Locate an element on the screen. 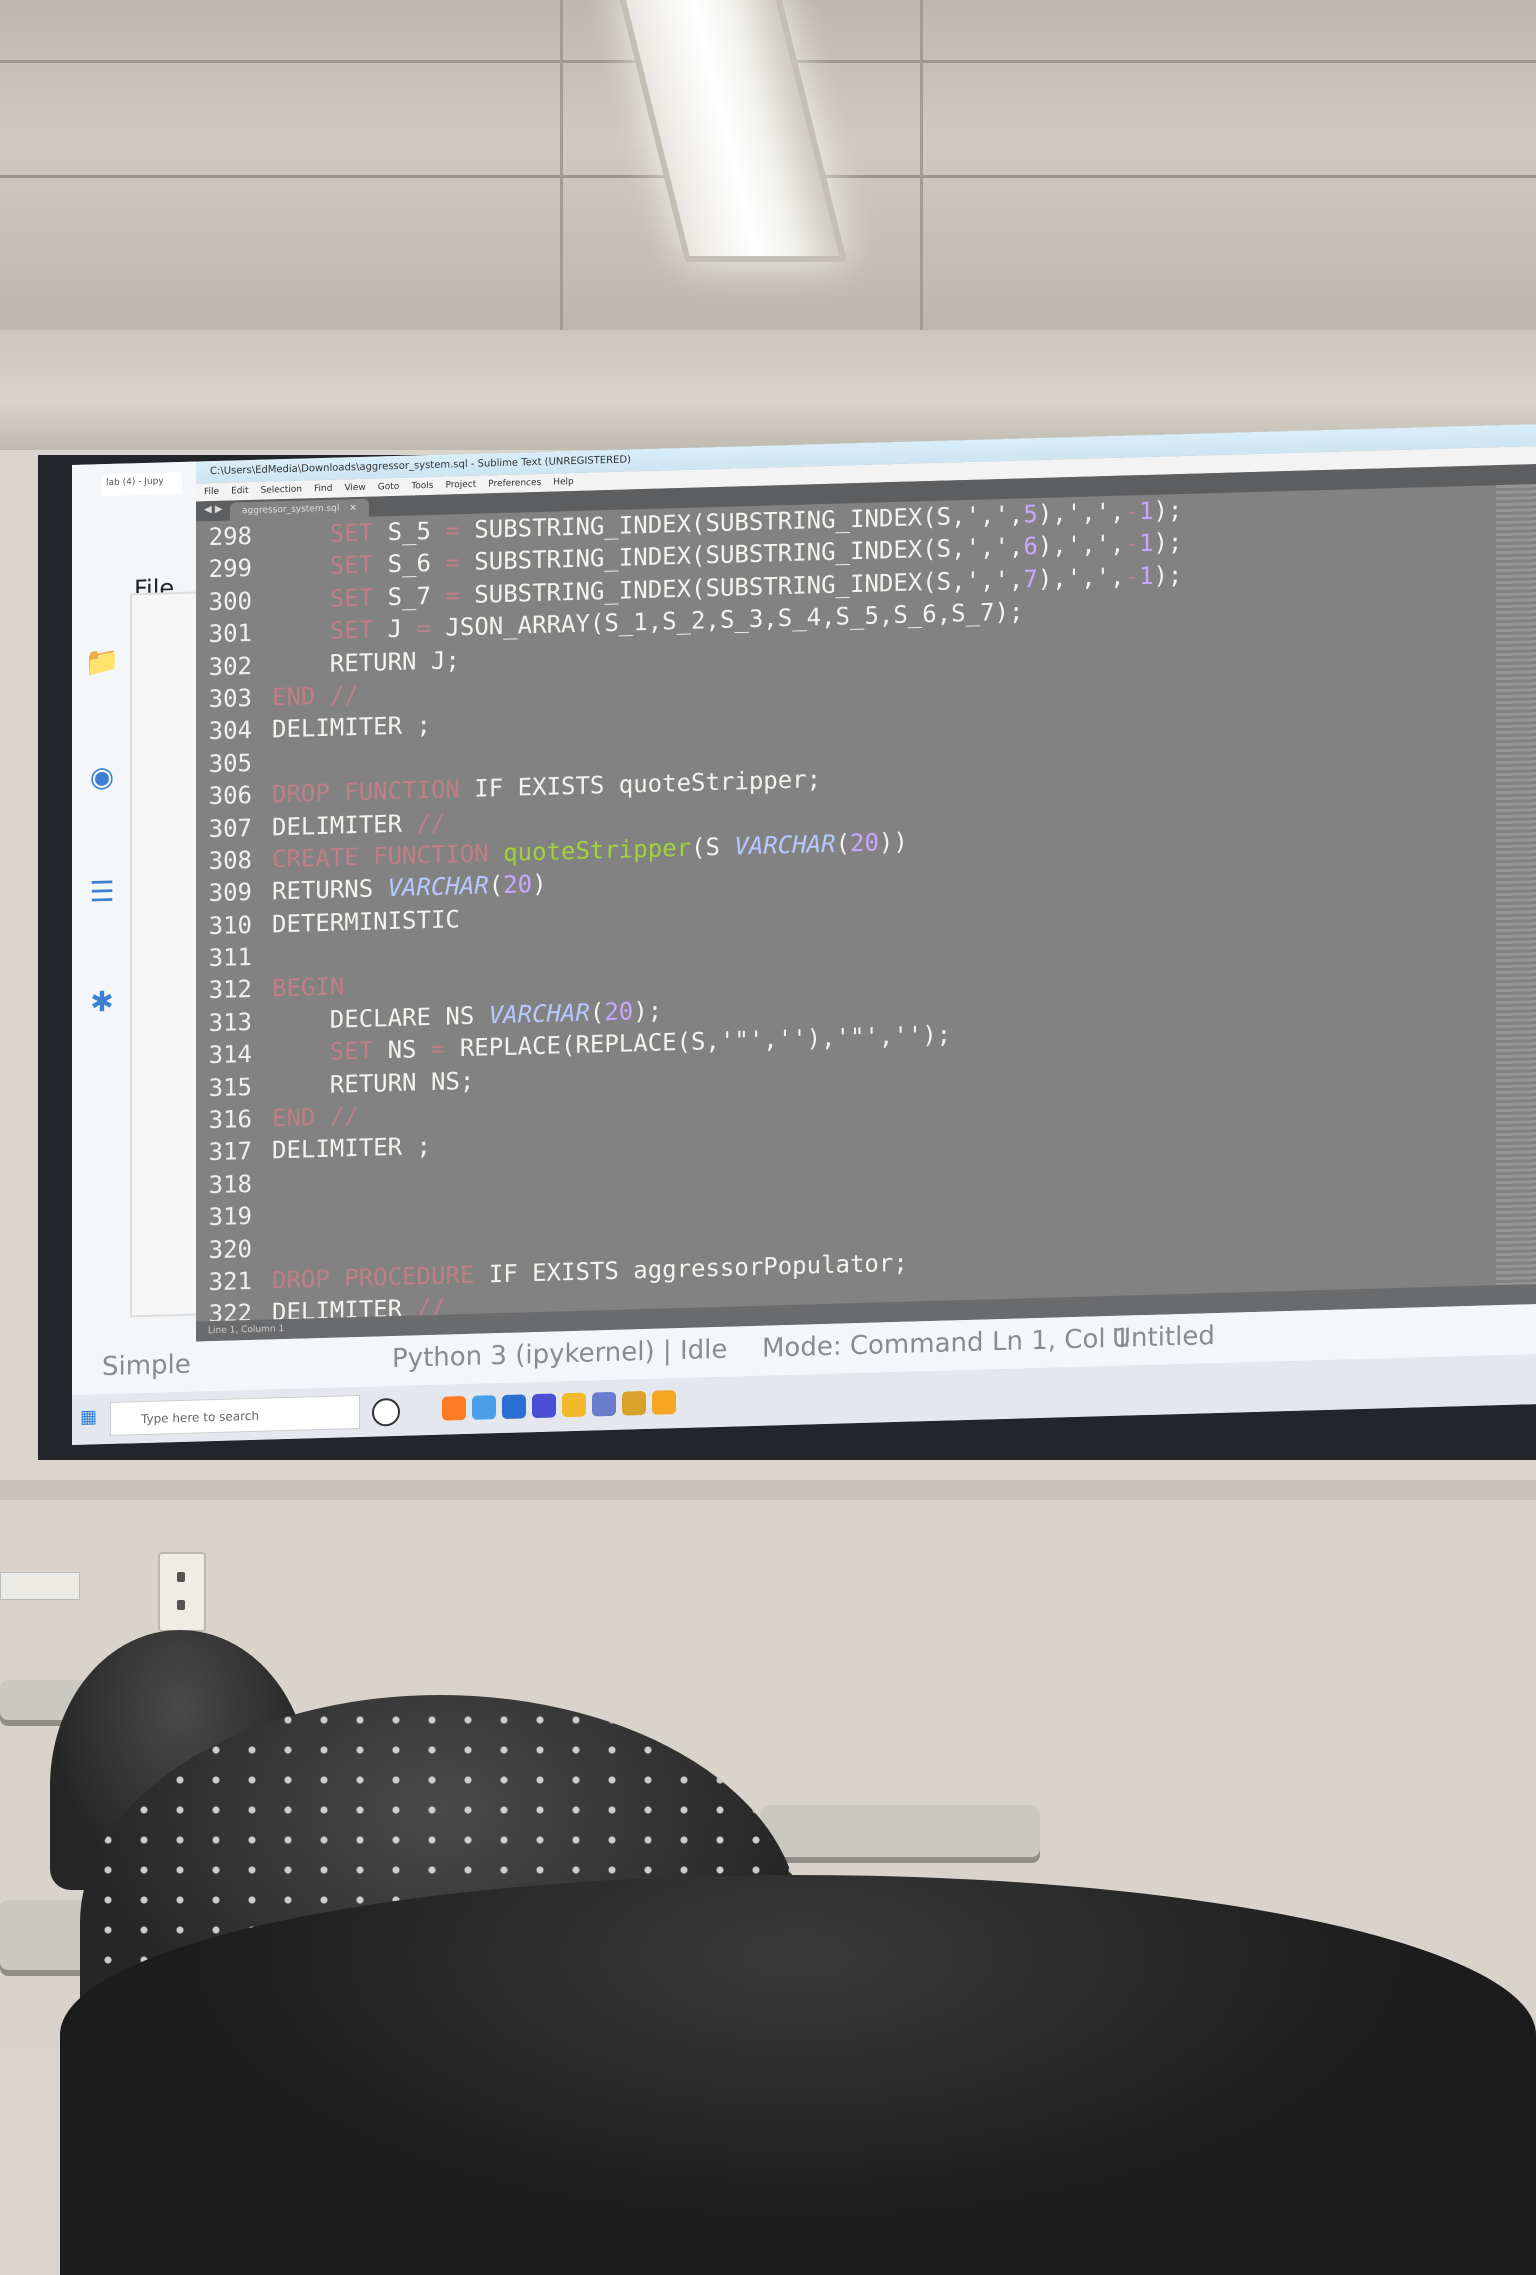 The image size is (1536, 2275). line-number: 298 is located at coordinates (230, 536).